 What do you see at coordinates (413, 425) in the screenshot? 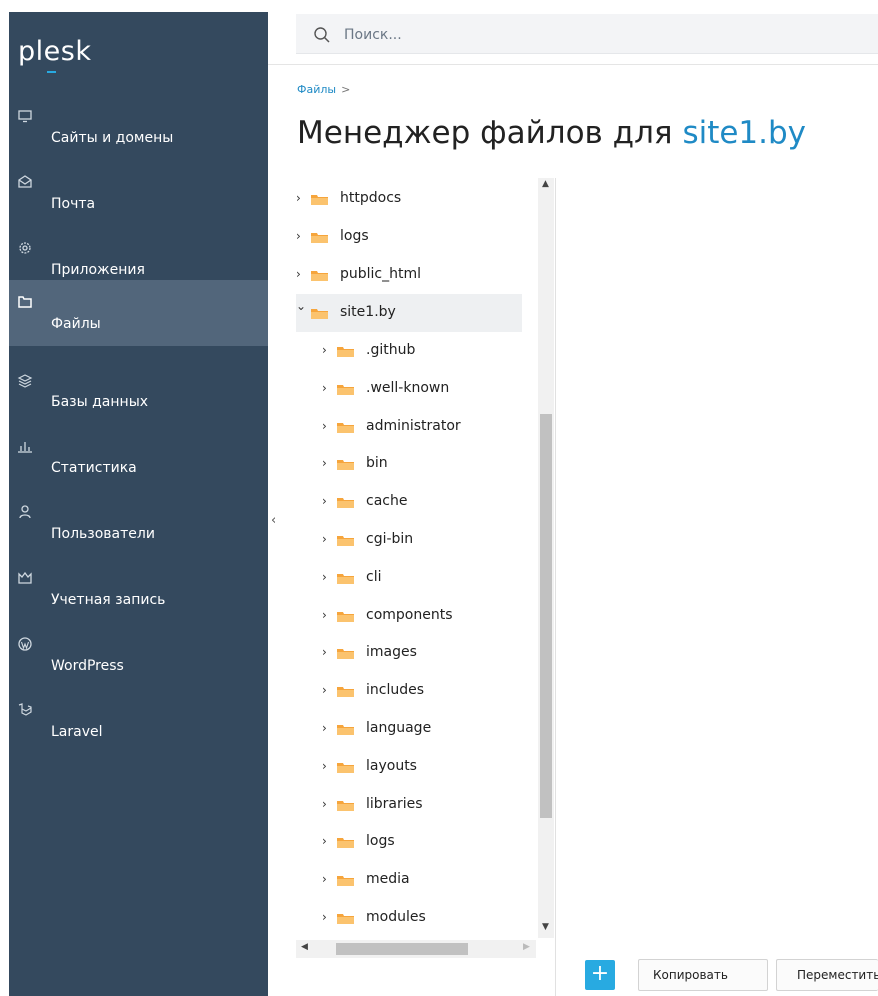
I see `tree-row-label: administrator` at bounding box center [413, 425].